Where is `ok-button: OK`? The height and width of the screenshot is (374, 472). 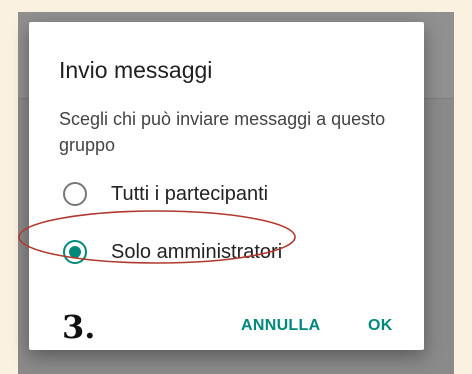
ok-button: OK is located at coordinates (380, 326).